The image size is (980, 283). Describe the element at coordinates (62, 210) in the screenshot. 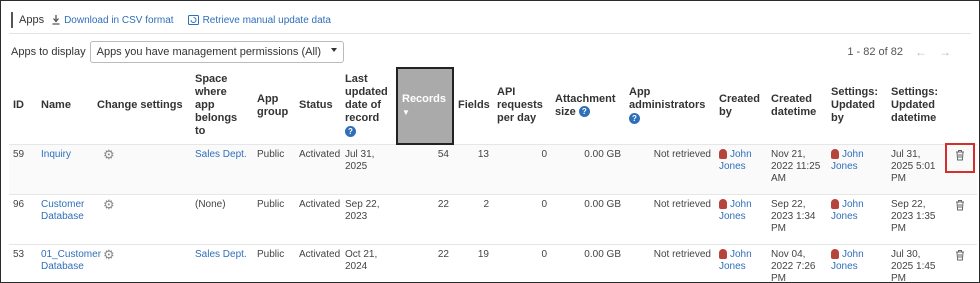

I see `app-name-link: Customer Database` at that location.